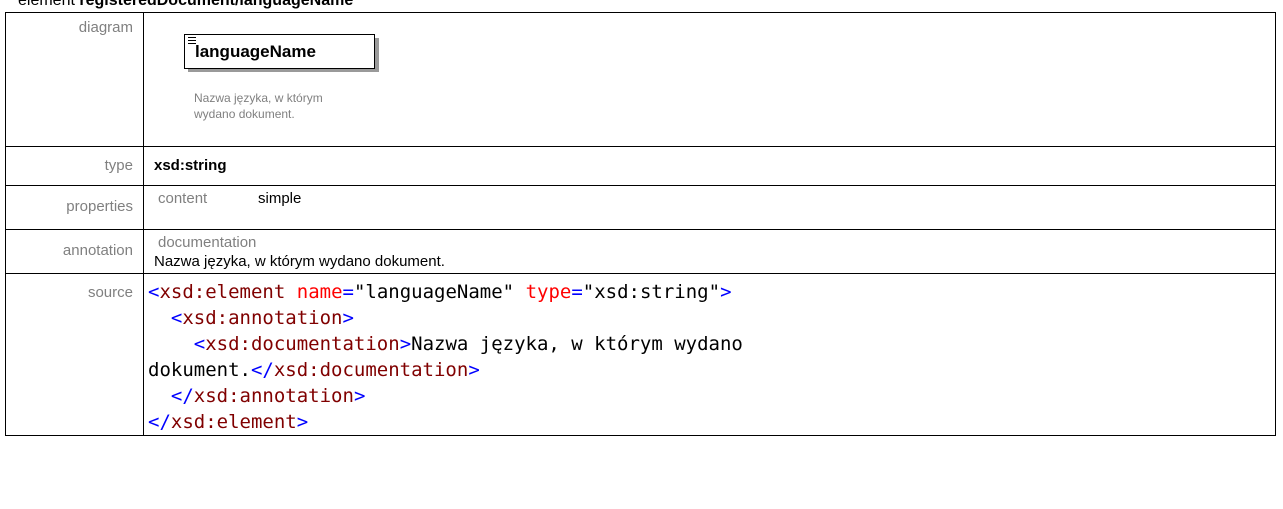  I want to click on heading-path: registeredDocument/languageName, so click(216, 4).